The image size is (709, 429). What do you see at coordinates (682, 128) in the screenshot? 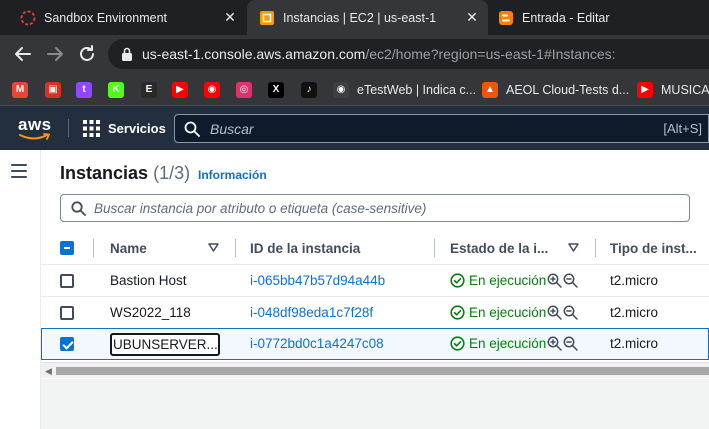
I see `search-shortcut-hint: [Alt+S]` at bounding box center [682, 128].